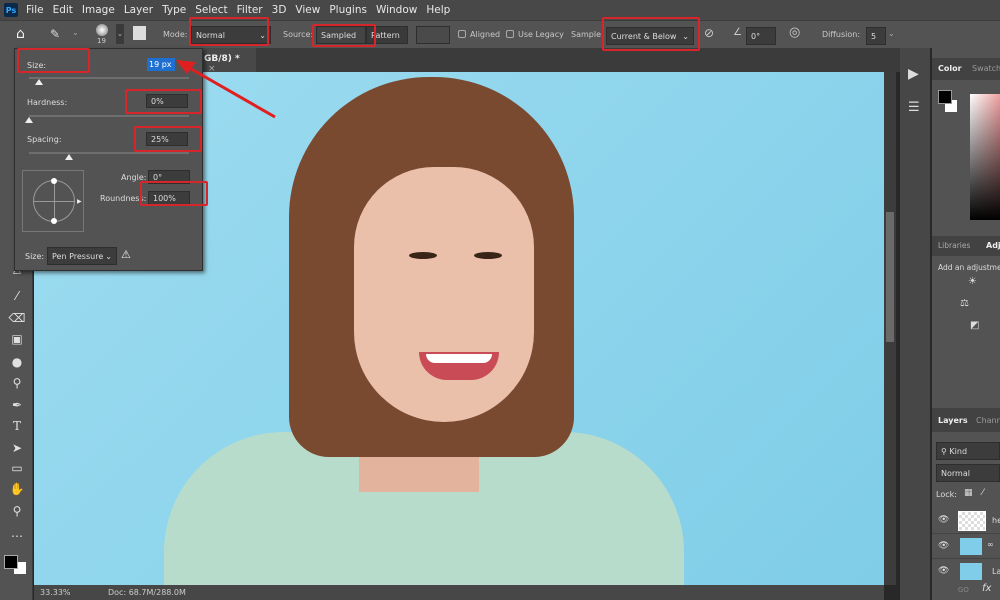 The width and height of the screenshot is (1000, 600). I want to click on annotation-arrow, so click(226, 89).